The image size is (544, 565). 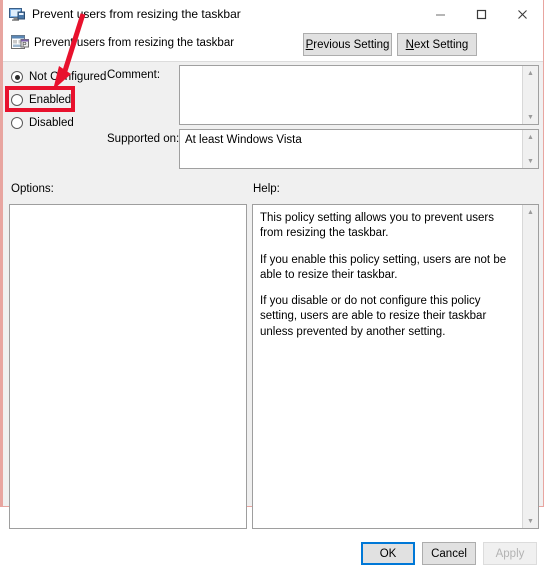 What do you see at coordinates (134, 43) in the screenshot?
I see `setting-name: Prevent users from resizing the taskbar` at bounding box center [134, 43].